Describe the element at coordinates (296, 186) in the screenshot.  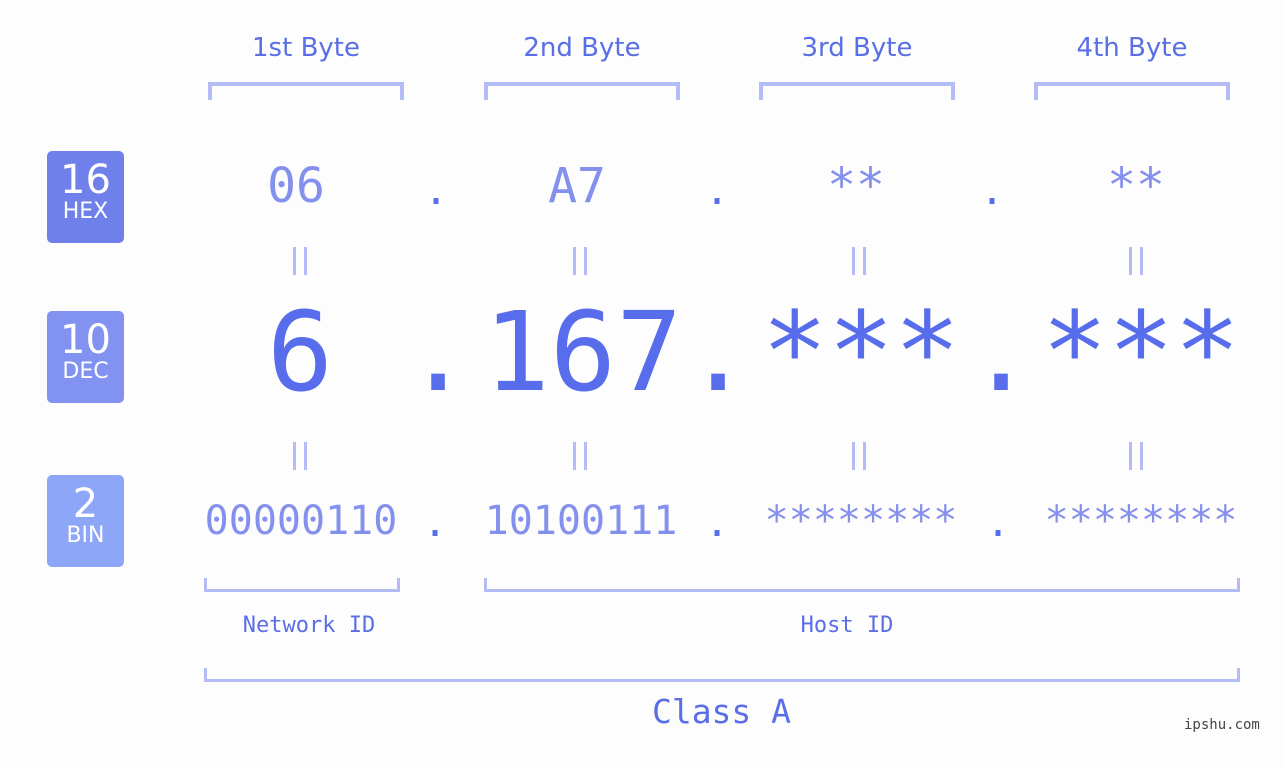
I see `hex-byte-1: 06` at that location.